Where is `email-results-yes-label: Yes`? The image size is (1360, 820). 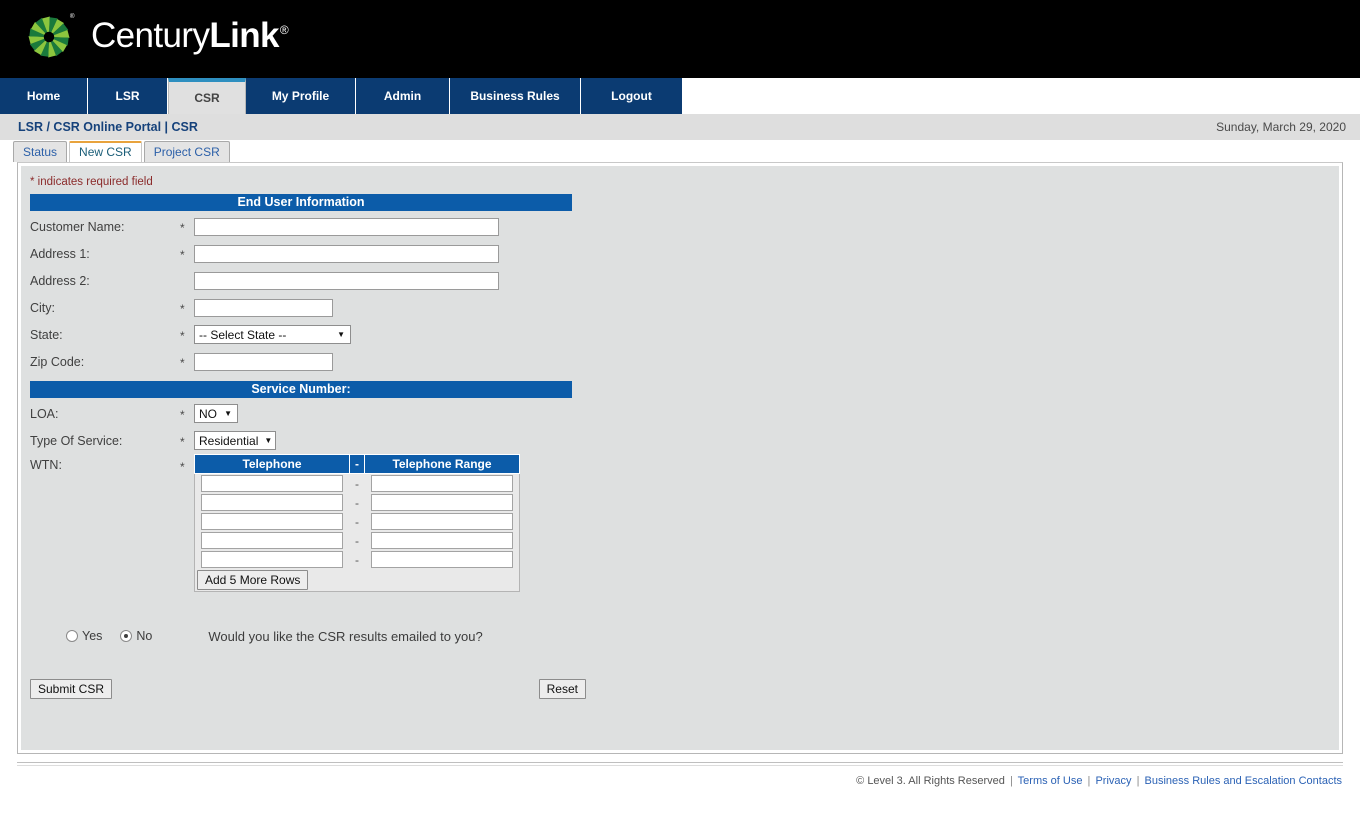
email-results-yes-label: Yes is located at coordinates (92, 636).